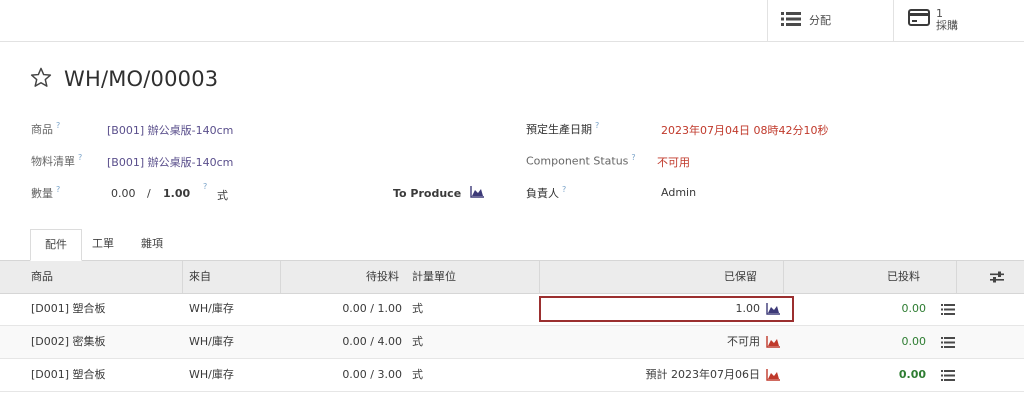  I want to click on product-field-label: 商品?, so click(46, 128).